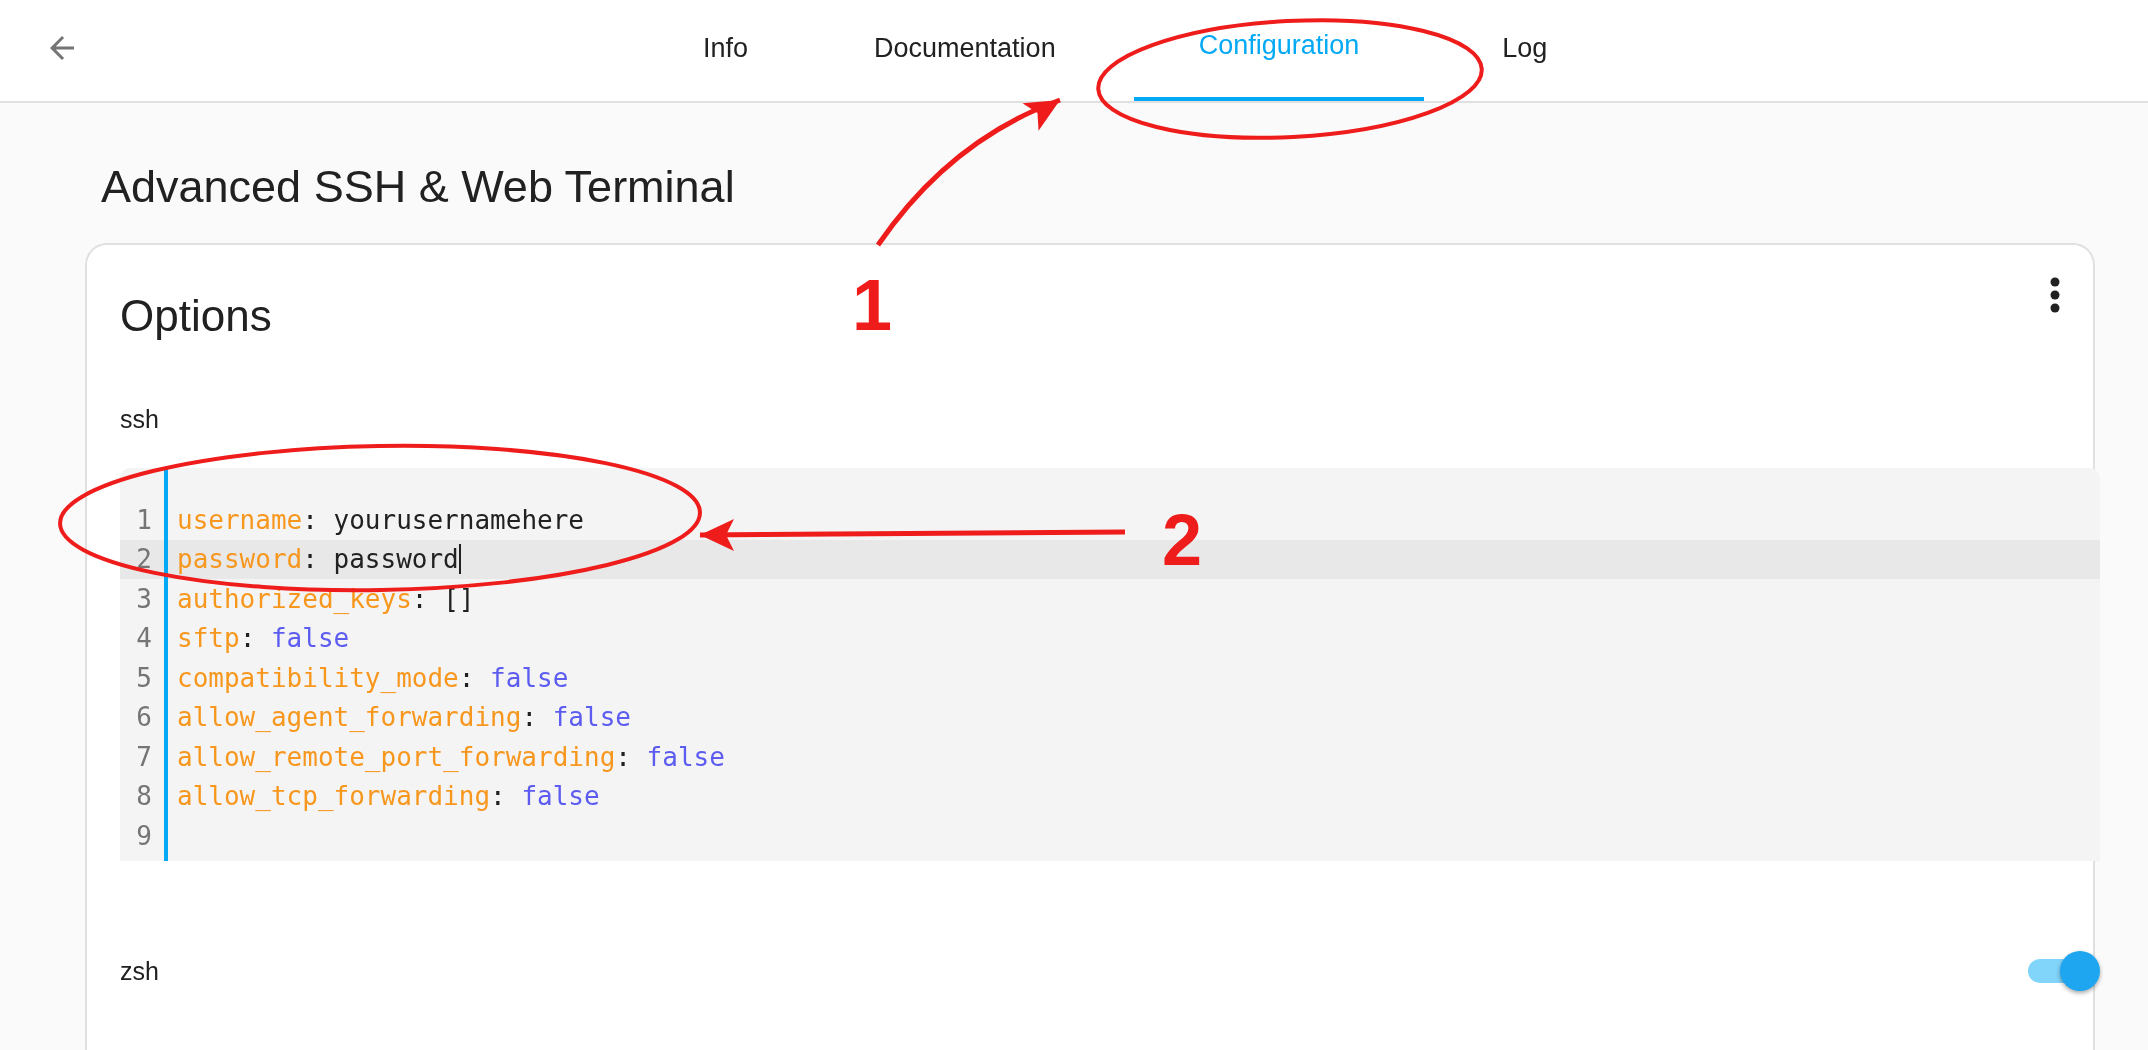  I want to click on code-text: authorized_keys: [], so click(326, 598).